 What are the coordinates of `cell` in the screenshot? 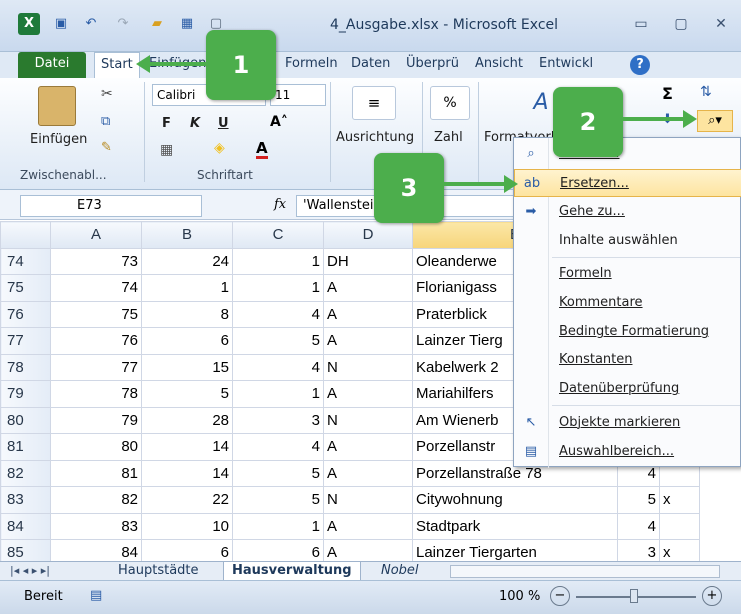 It's located at (679, 526).